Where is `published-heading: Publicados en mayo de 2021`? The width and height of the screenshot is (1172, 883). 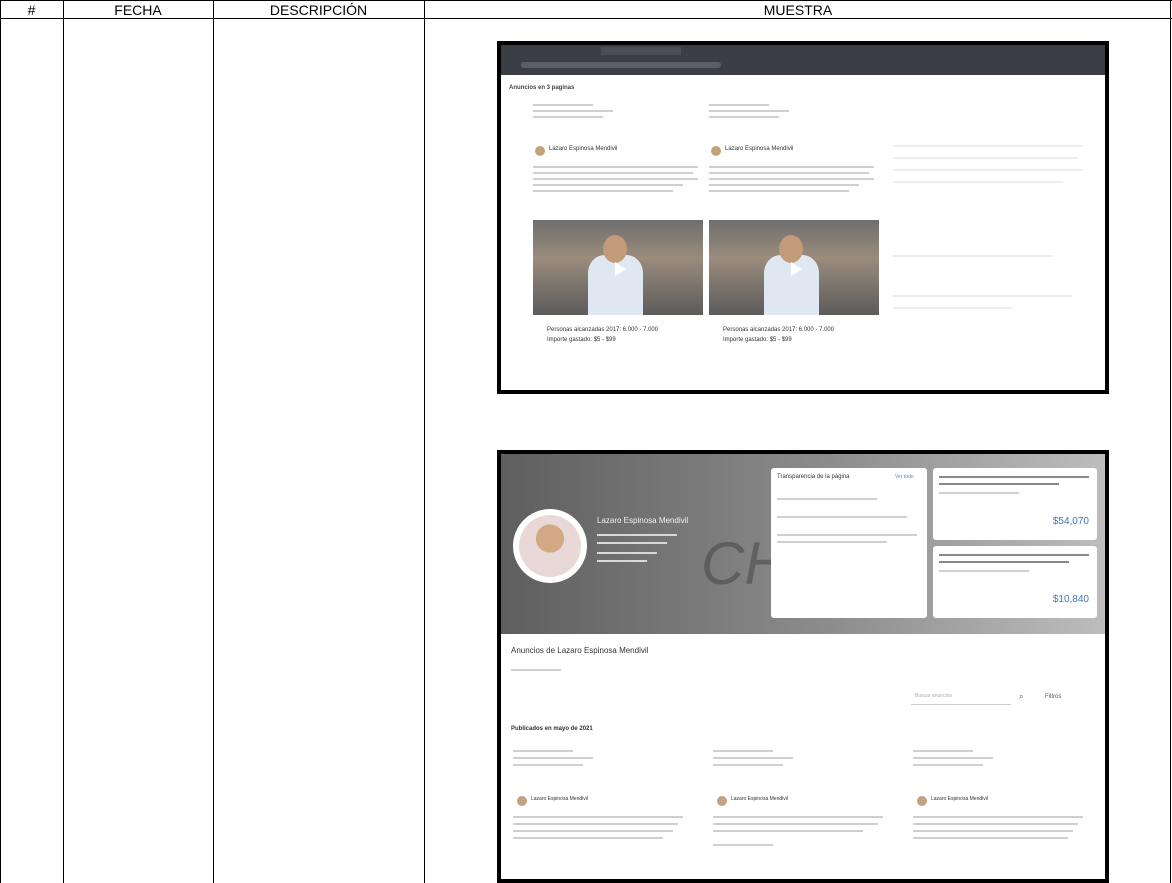 published-heading: Publicados en mayo de 2021 is located at coordinates (552, 729).